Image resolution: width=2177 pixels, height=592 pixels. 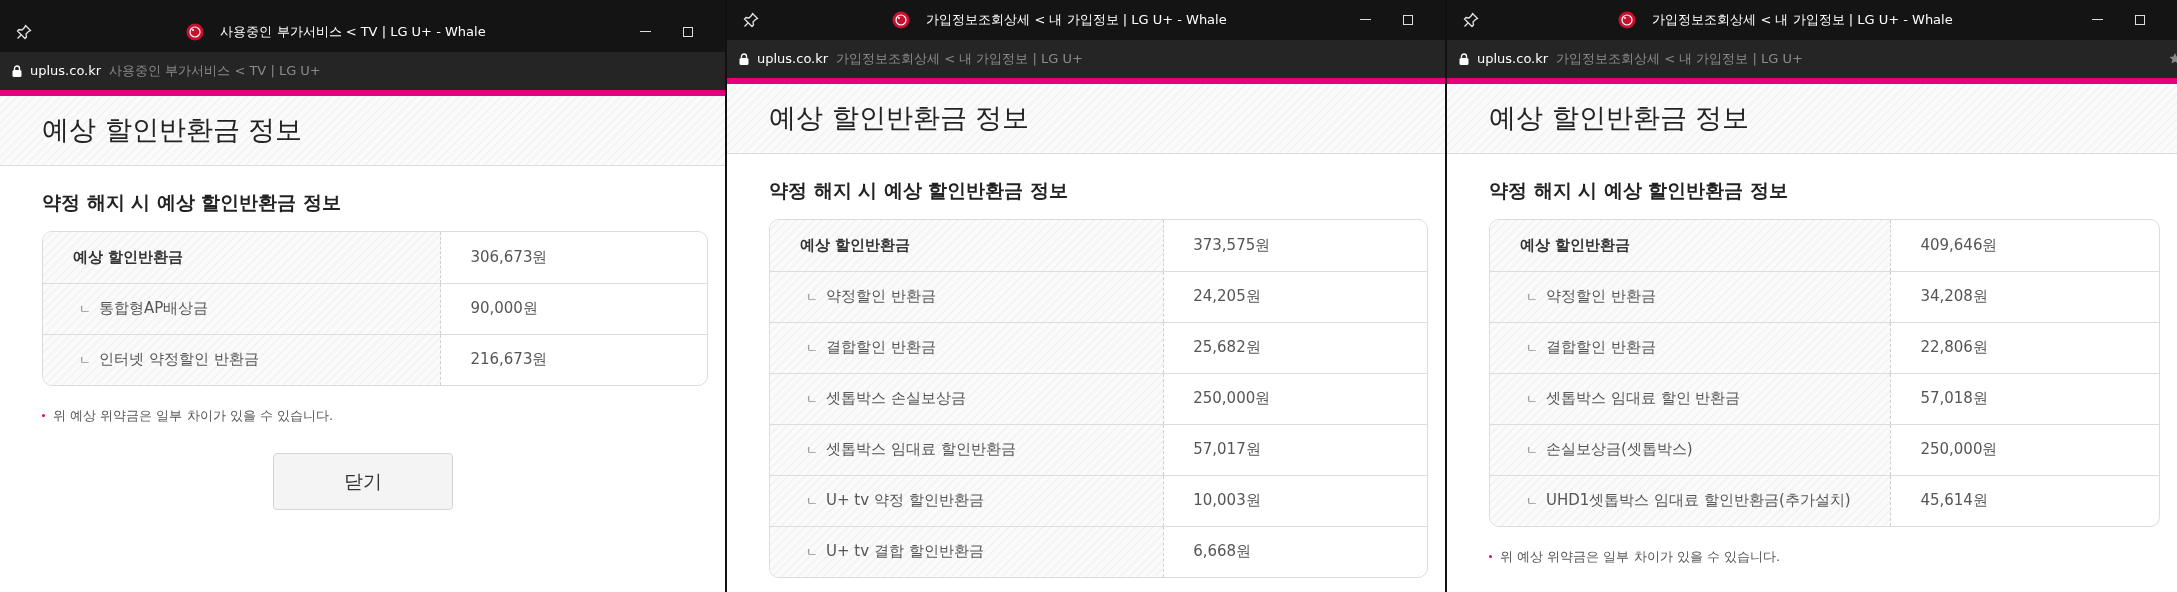 I want to click on row-label: 인터넷 약정할인 반환금, so click(x=179, y=360).